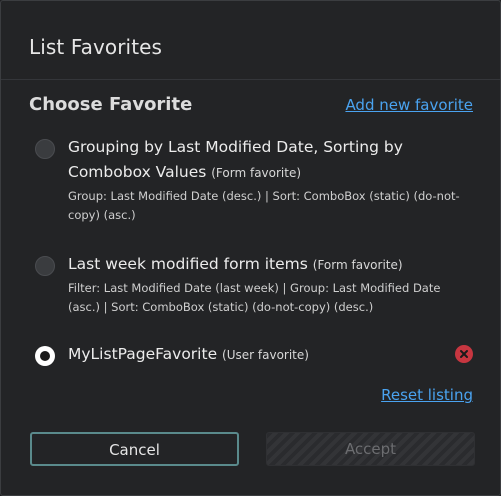 The height and width of the screenshot is (496, 501). What do you see at coordinates (134, 449) in the screenshot?
I see `cancel-button: Cancel` at bounding box center [134, 449].